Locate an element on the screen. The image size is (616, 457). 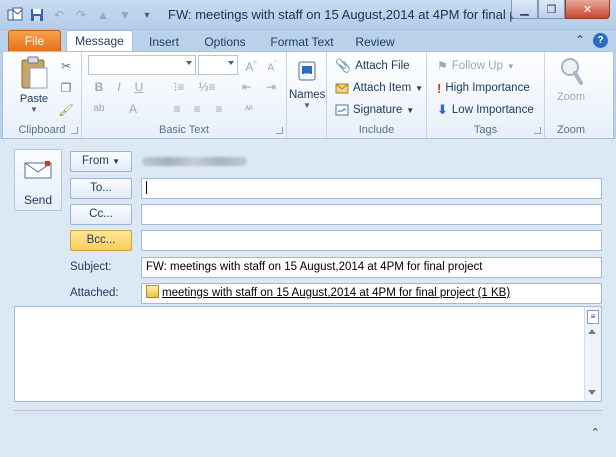
restore-button: ❐ is located at coordinates (551, 9).